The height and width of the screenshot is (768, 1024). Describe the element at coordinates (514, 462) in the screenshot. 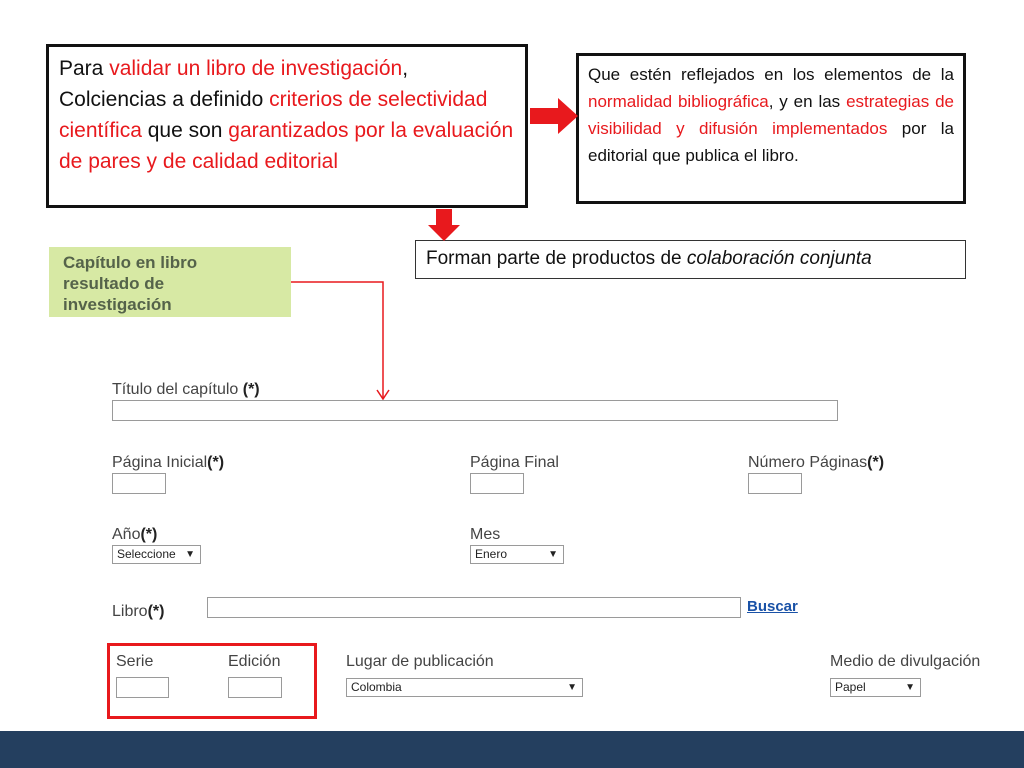

I see `pagina-final-label: Página Final` at that location.